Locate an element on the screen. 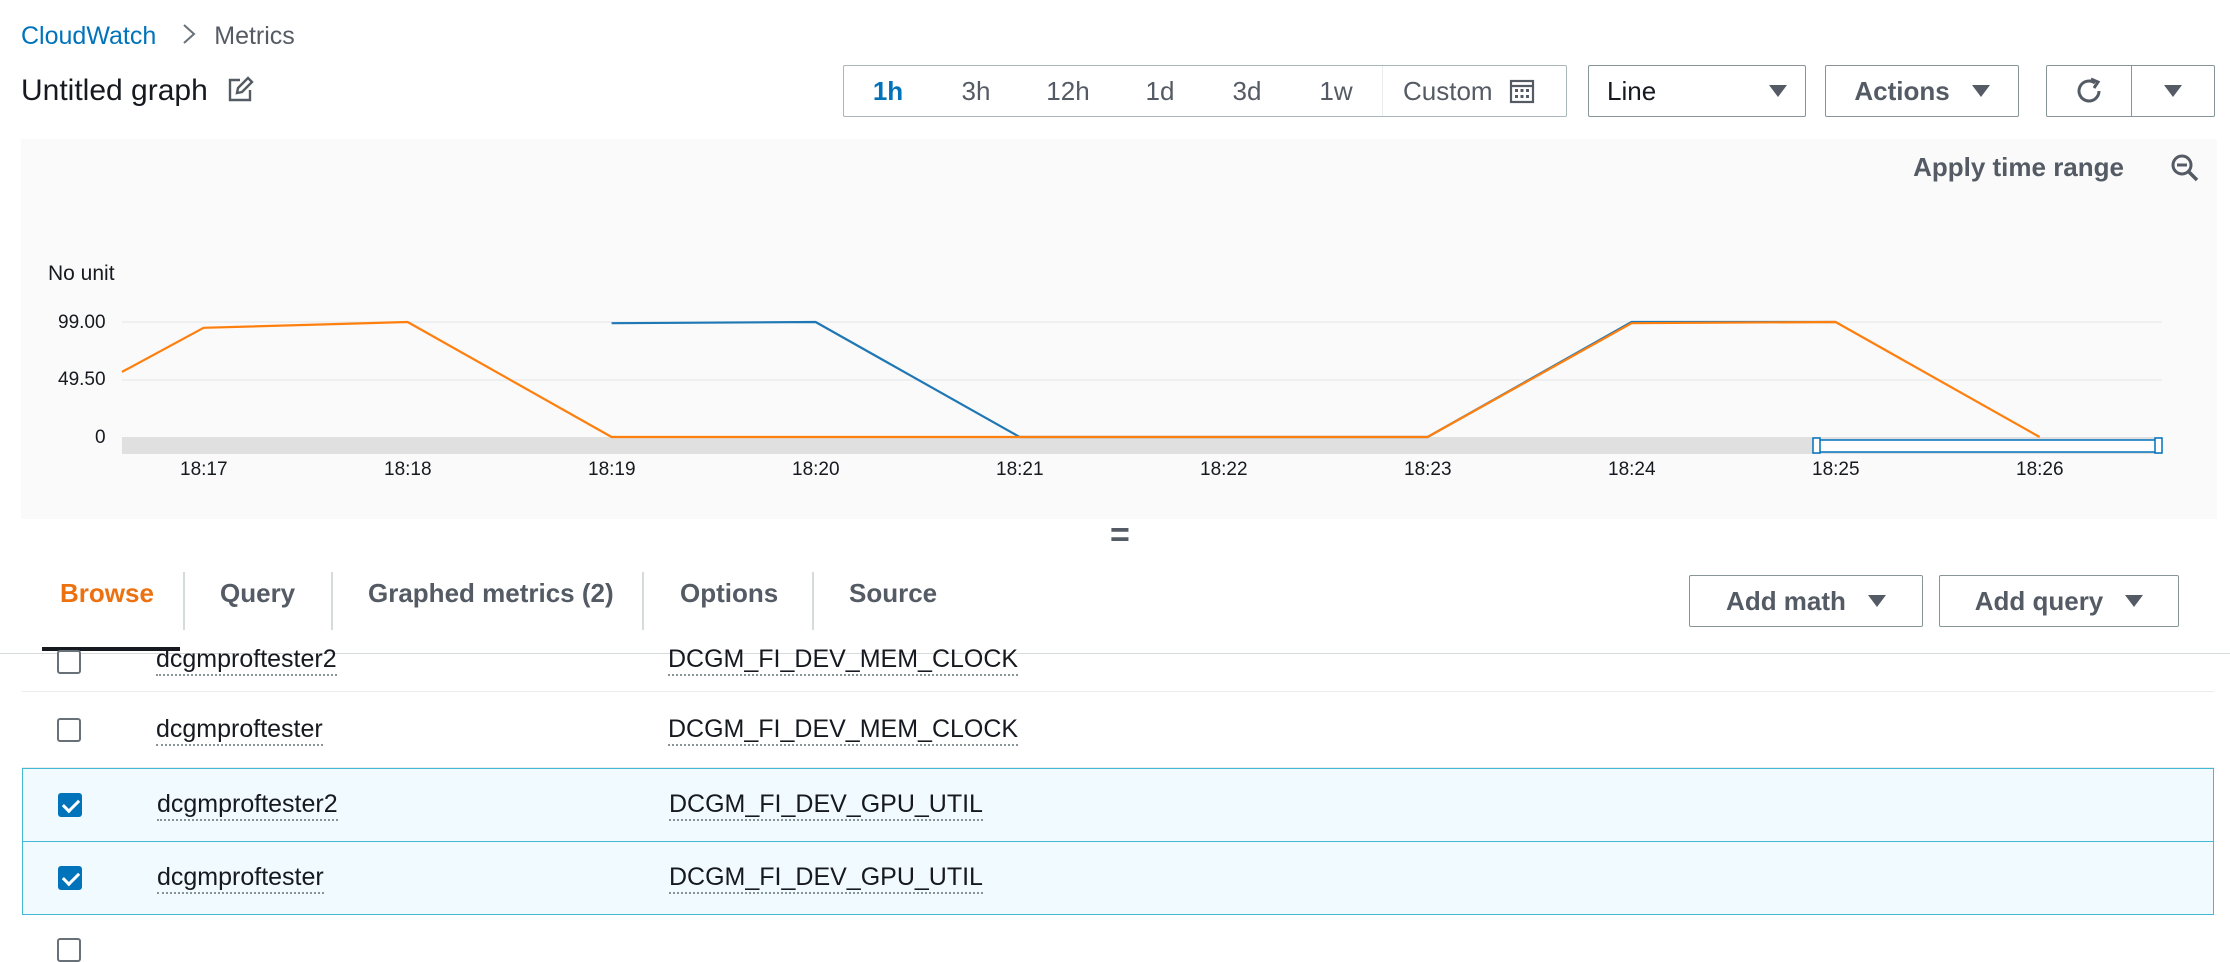 The image size is (2230, 962). panel-resize-handle: = is located at coordinates (1120, 535).